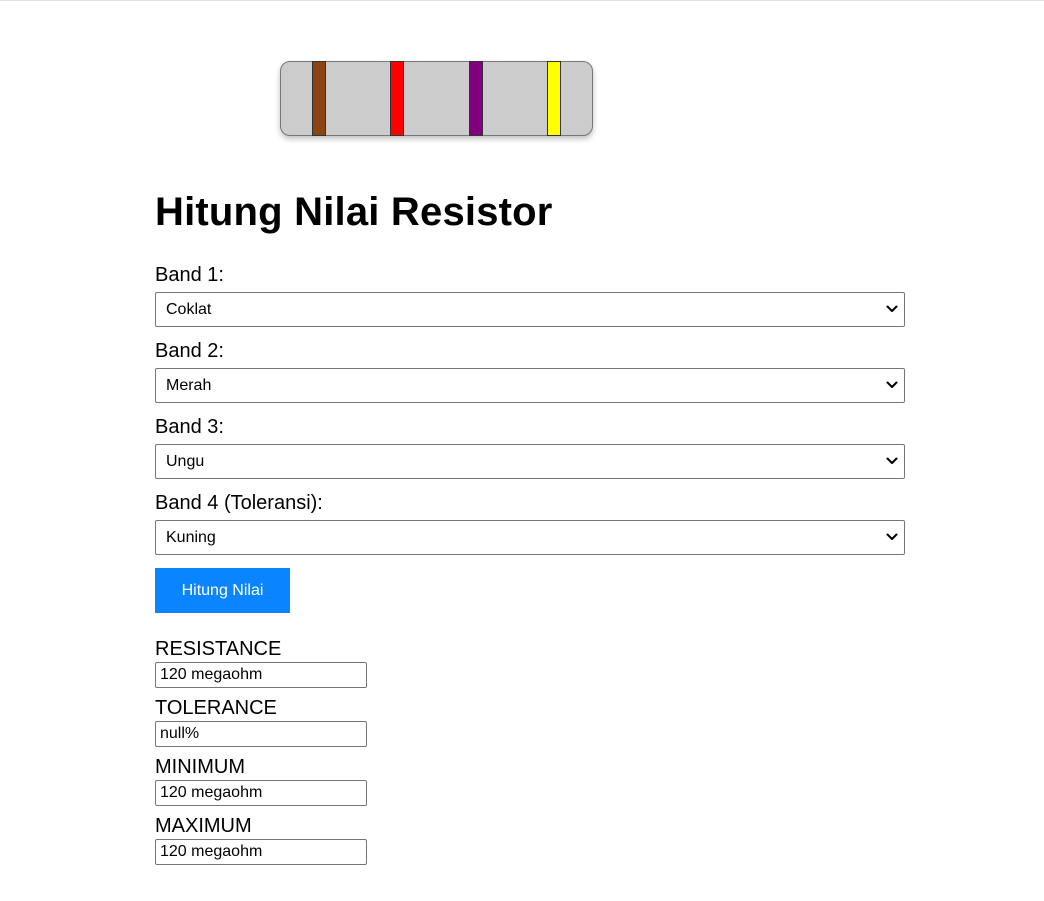 This screenshot has width=1044, height=901. I want to click on band-2-select-wrapper: Merah, so click(530, 385).